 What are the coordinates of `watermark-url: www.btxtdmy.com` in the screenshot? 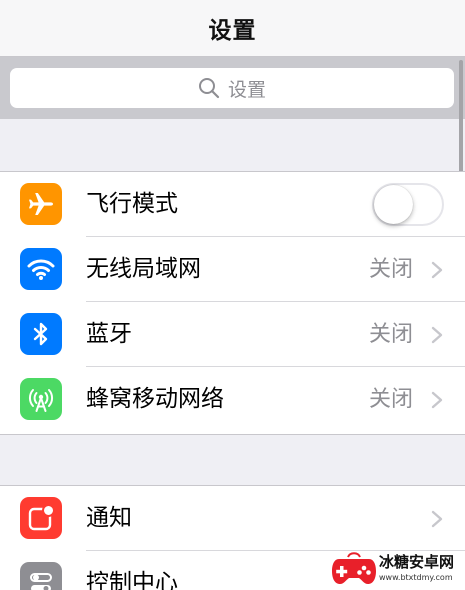 It's located at (416, 577).